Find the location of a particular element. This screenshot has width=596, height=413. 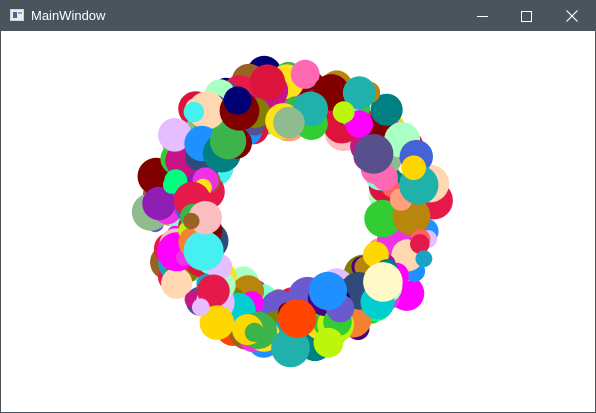

close-icon is located at coordinates (572, 16).